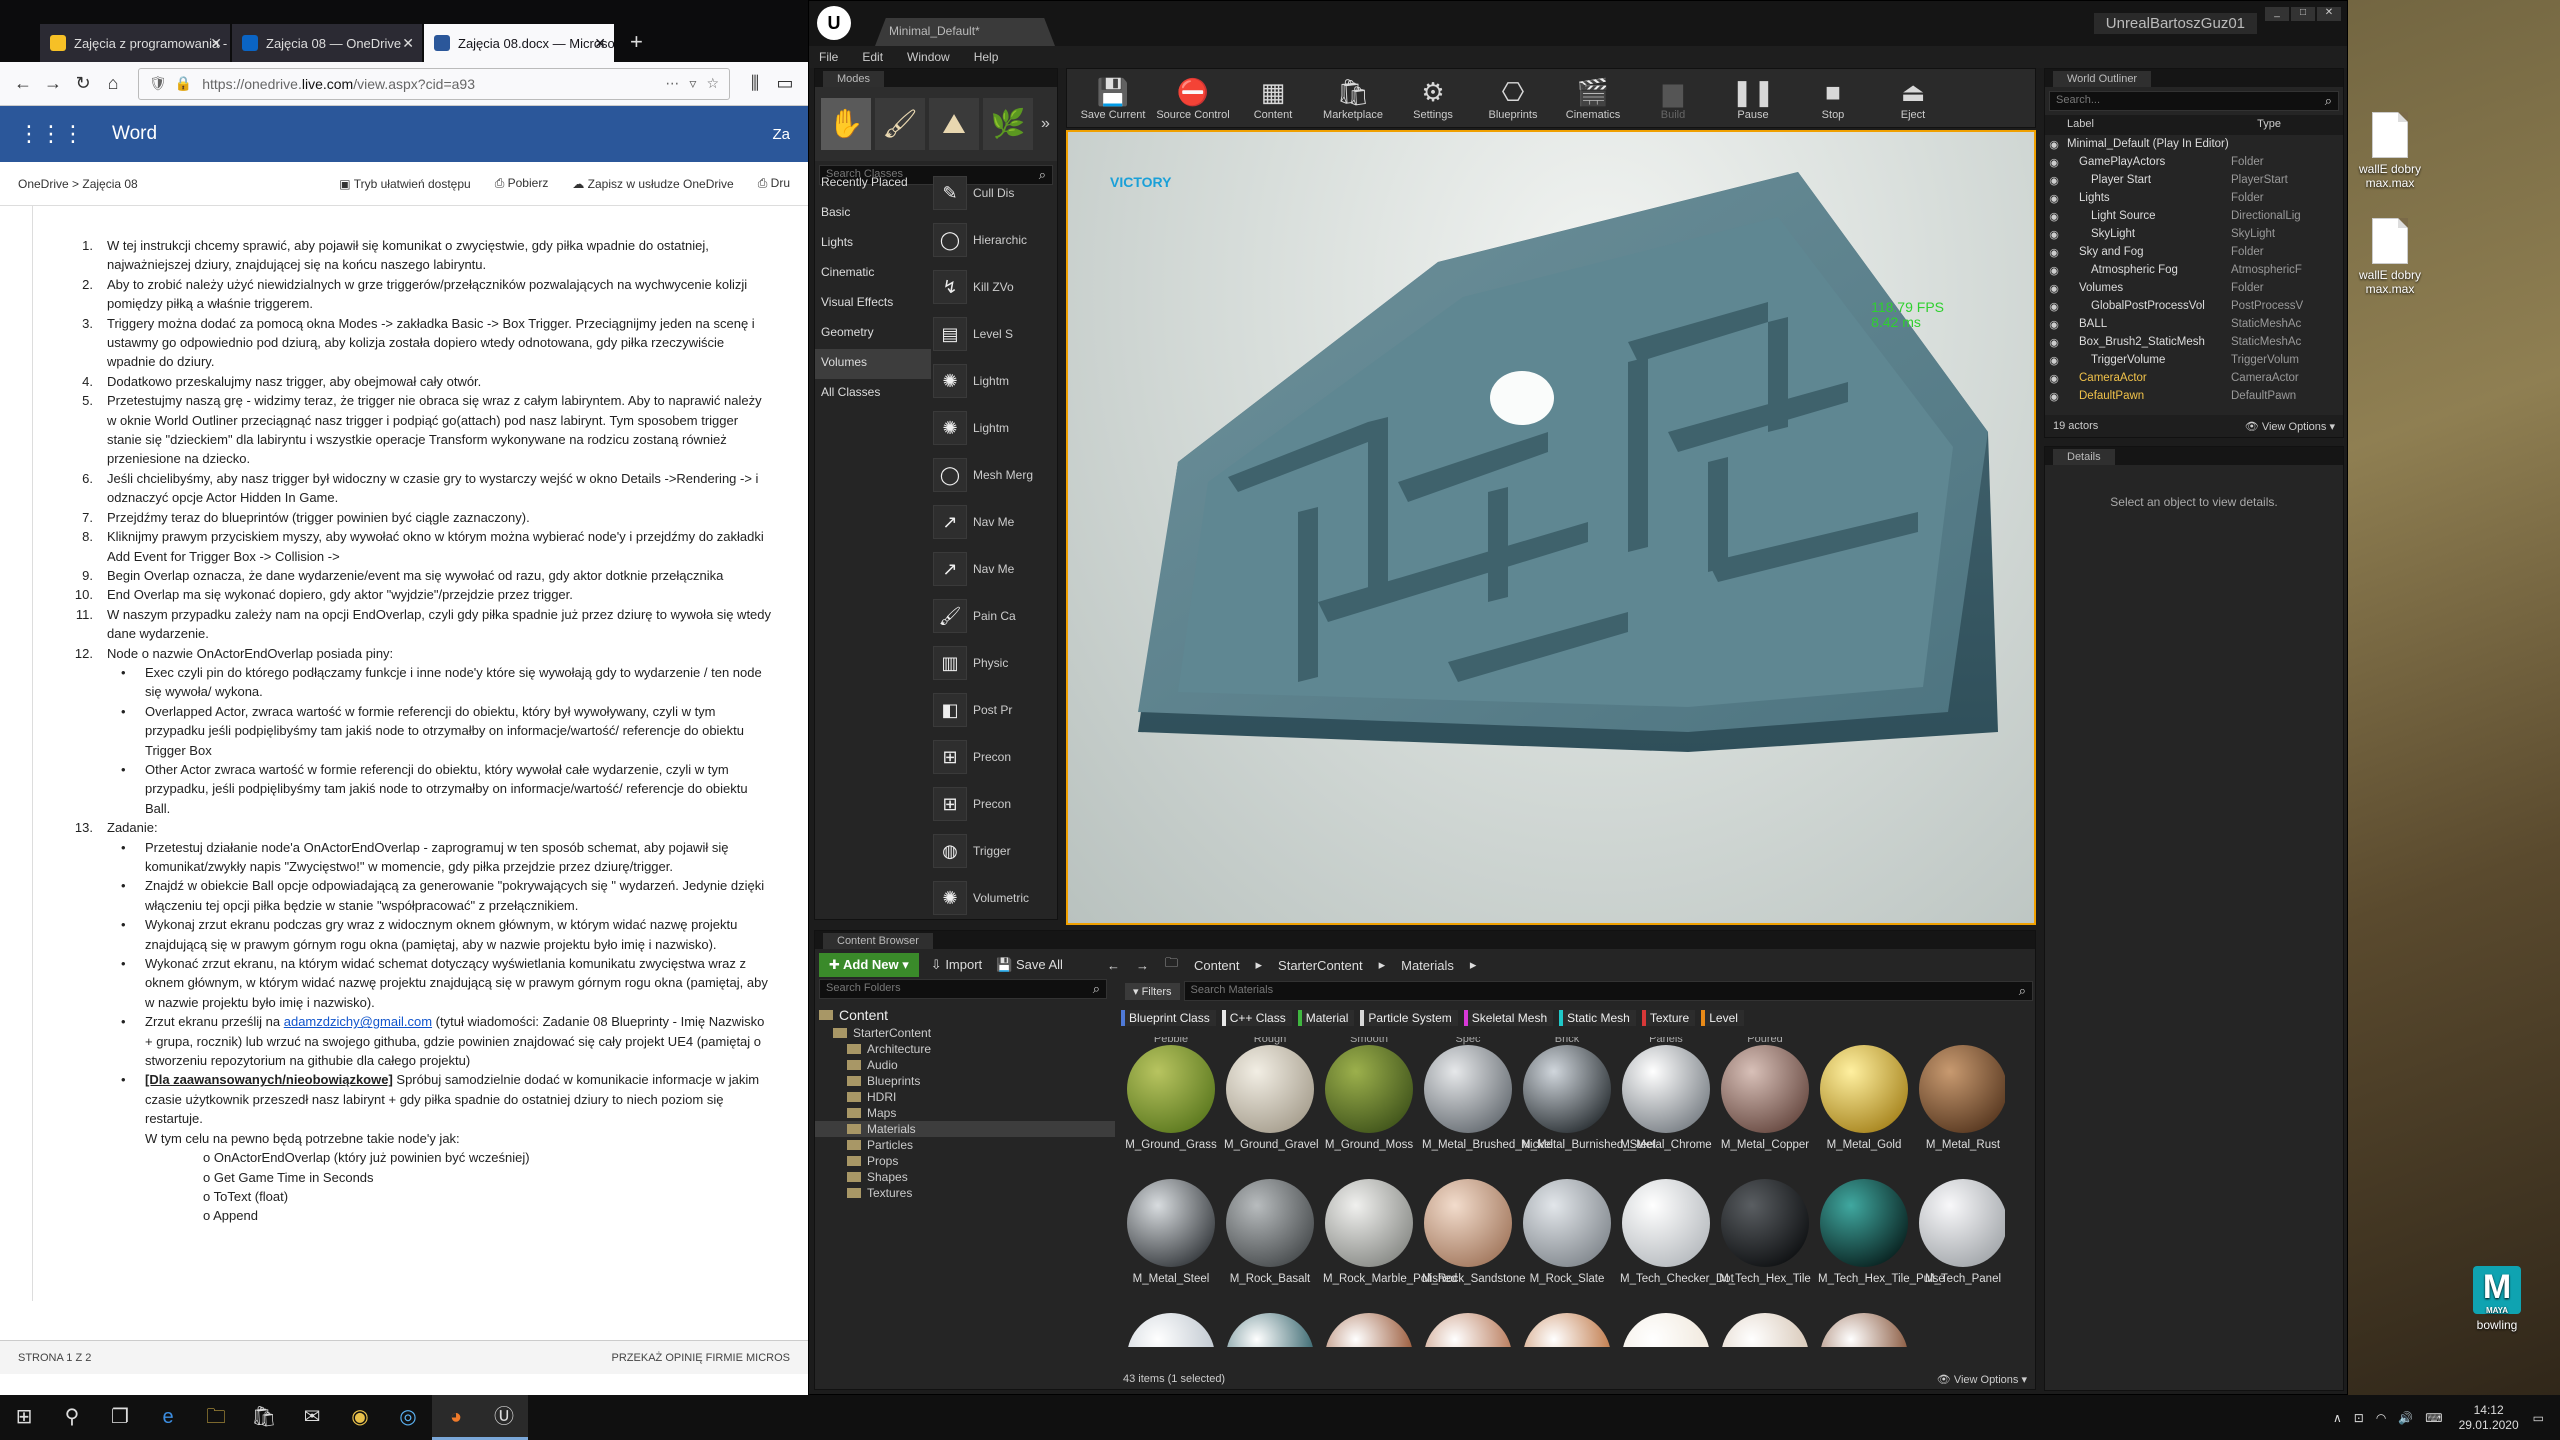  Describe the element at coordinates (2433, 1418) in the screenshot. I see `language-icon: ⌨` at that location.